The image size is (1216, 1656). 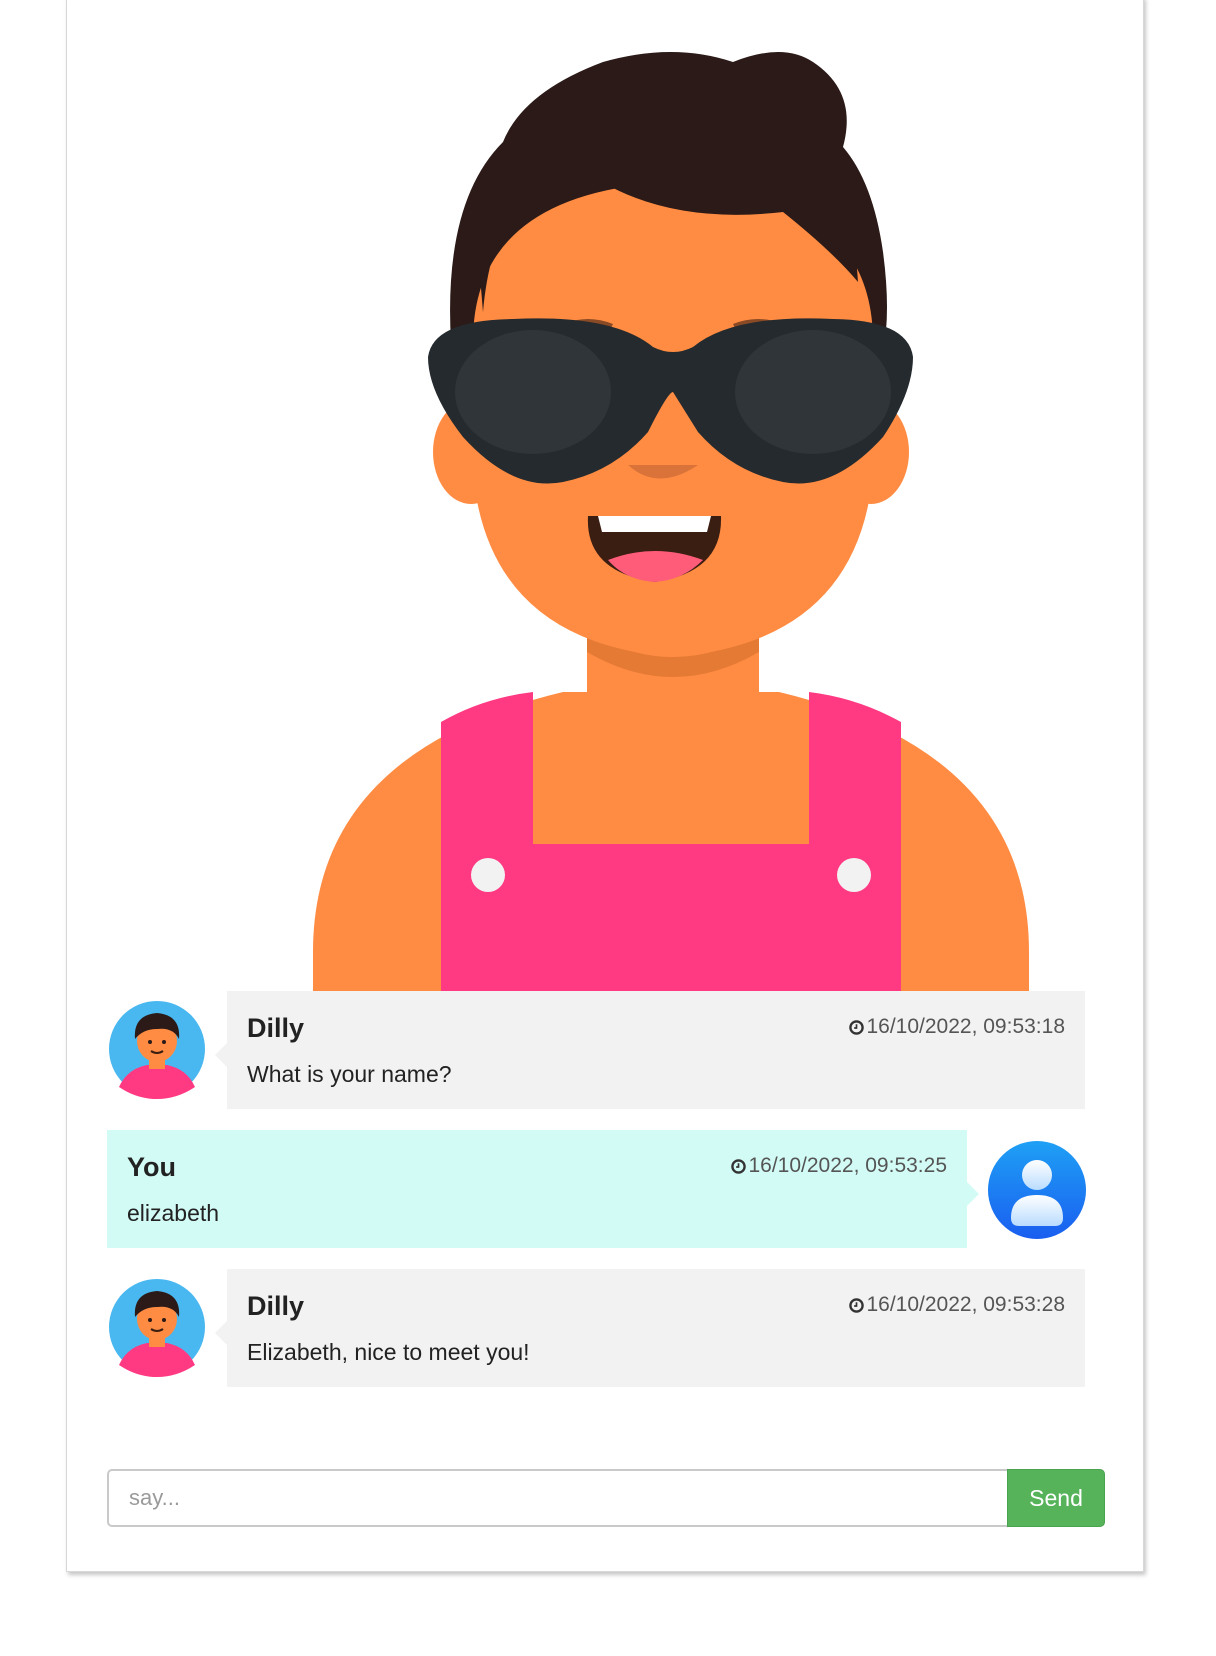 What do you see at coordinates (151, 1167) in the screenshot?
I see `message-sender: You` at bounding box center [151, 1167].